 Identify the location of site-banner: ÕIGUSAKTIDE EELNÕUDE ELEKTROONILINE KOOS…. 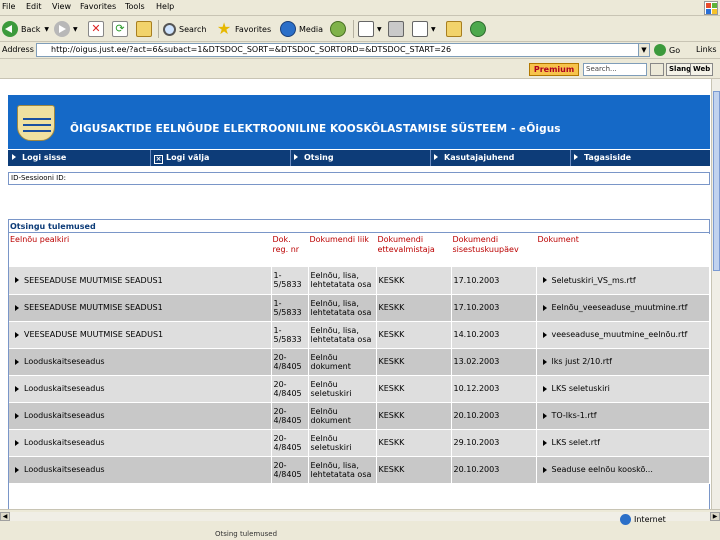
(359, 122).